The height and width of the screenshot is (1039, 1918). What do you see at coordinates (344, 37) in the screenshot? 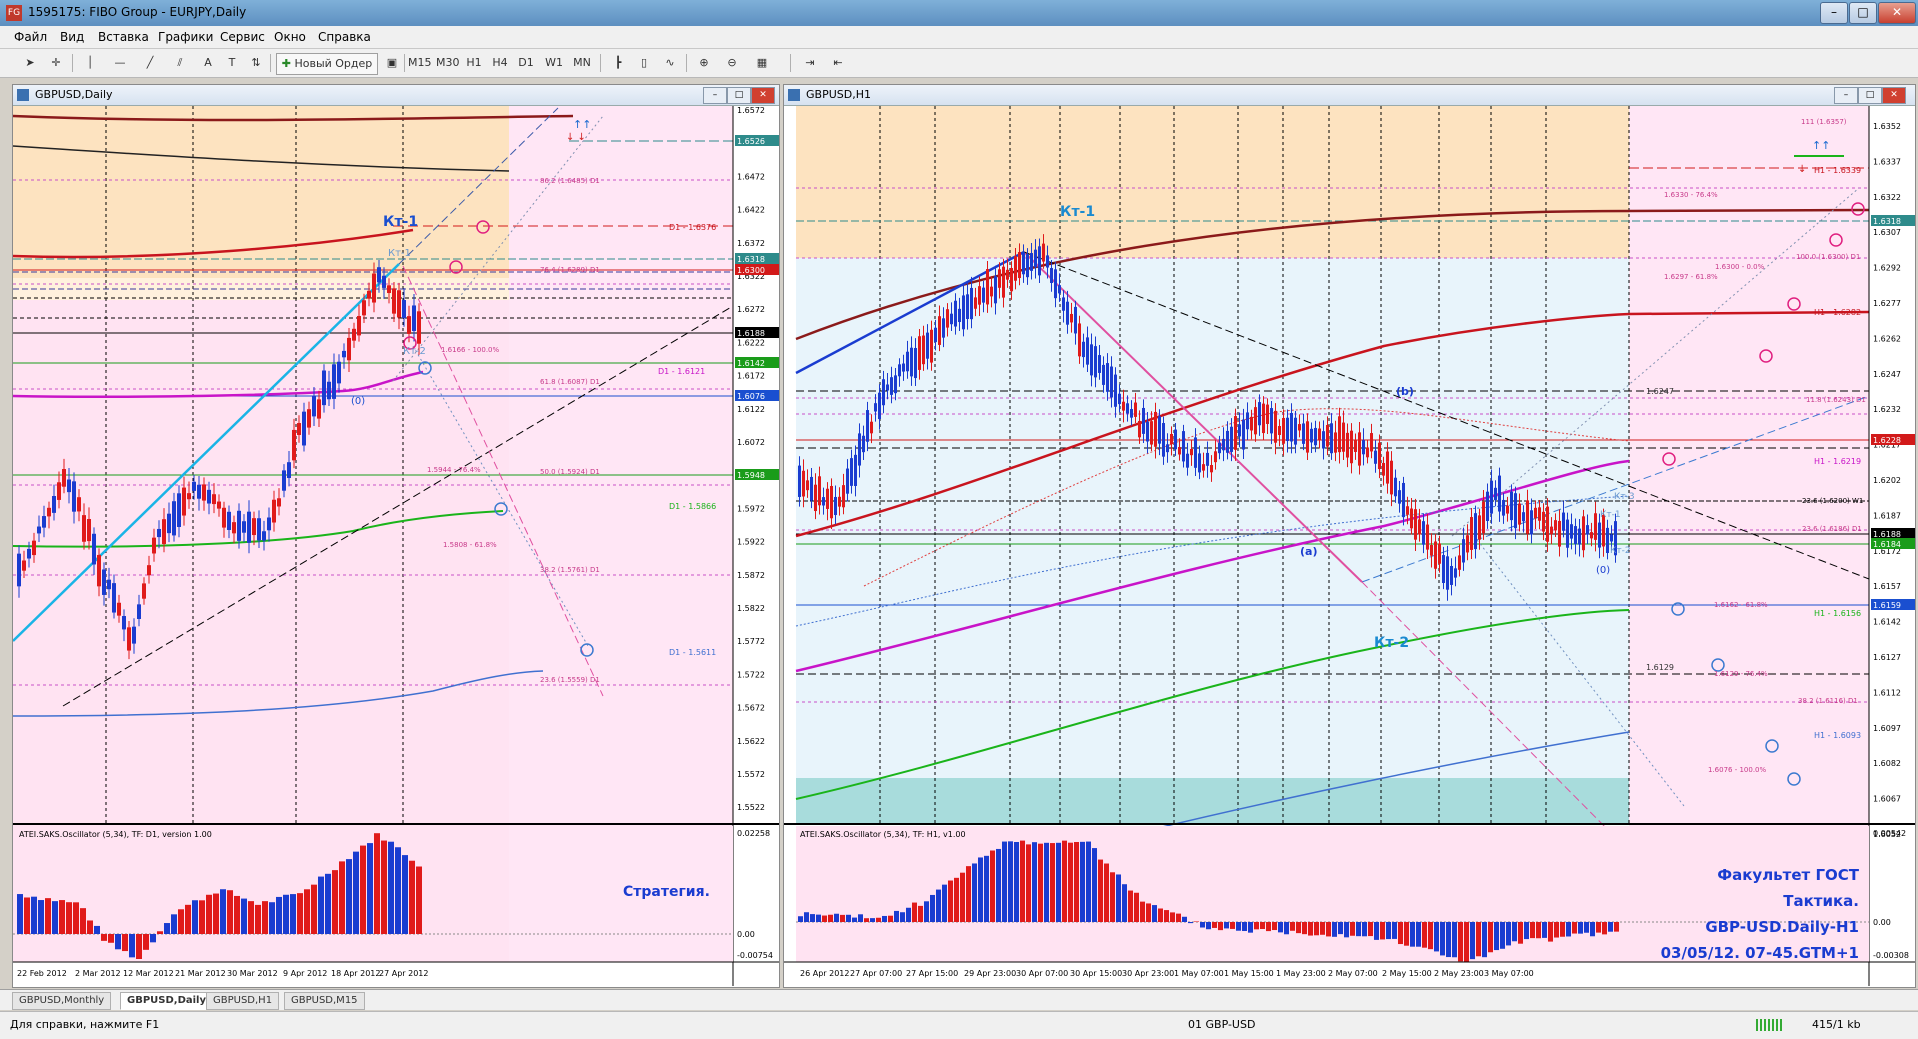
I see `menu-help: Справка` at bounding box center [344, 37].